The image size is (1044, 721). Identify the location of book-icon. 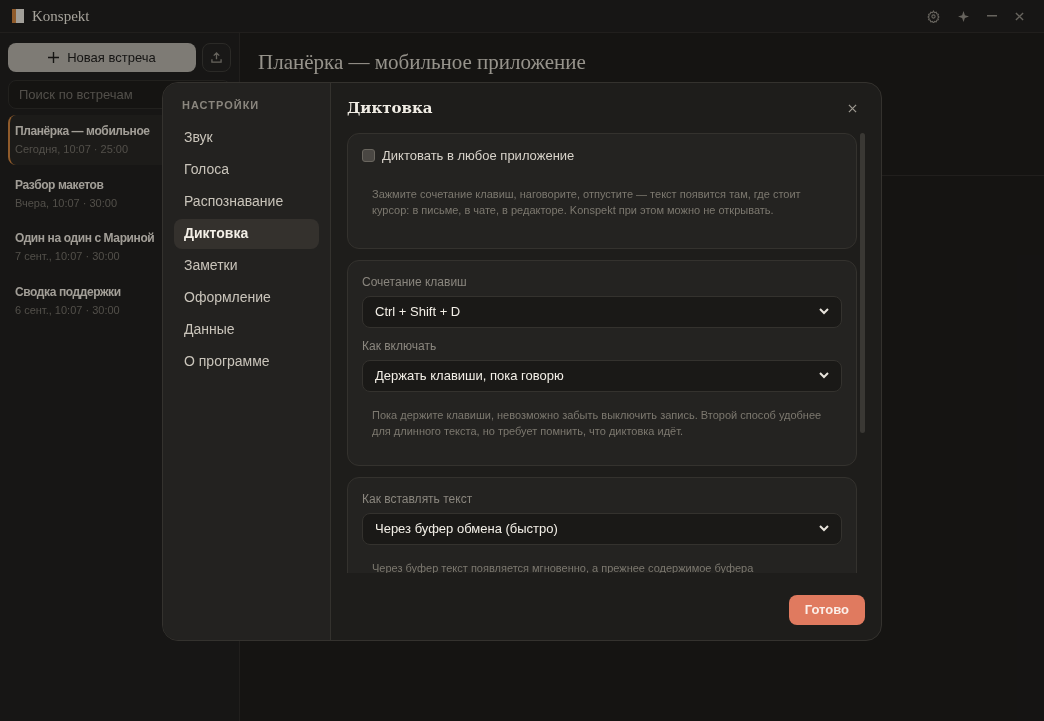
(18, 16).